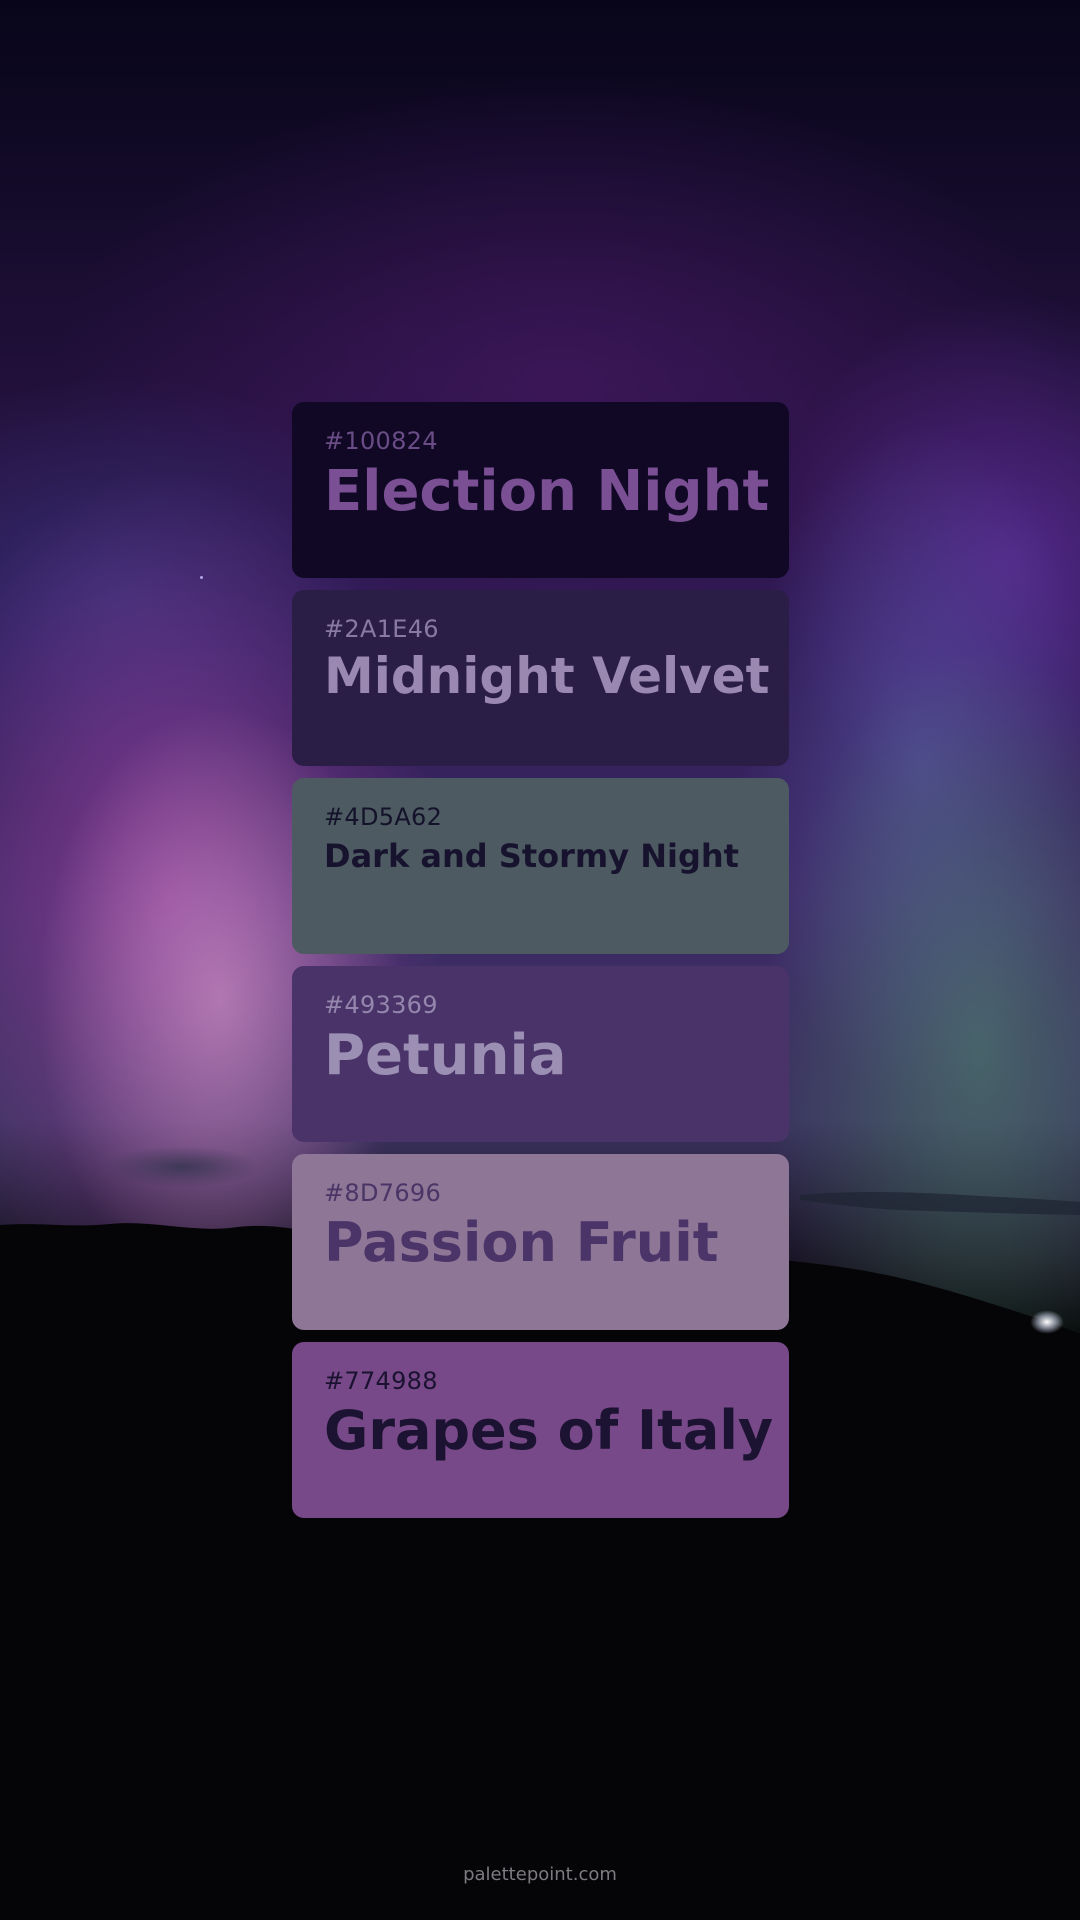  Describe the element at coordinates (381, 1381) in the screenshot. I see `swatch-hex: #774988` at that location.